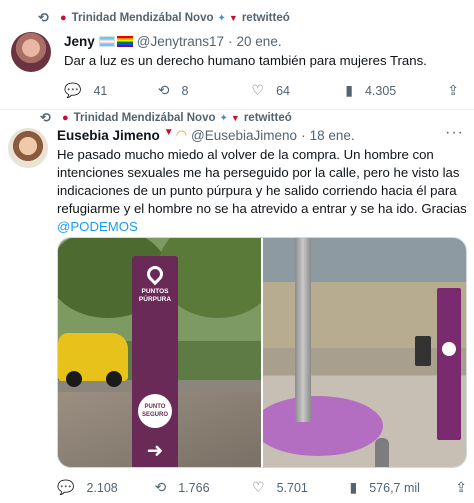 This screenshot has width=474, height=503. I want to click on building, so click(364, 293).